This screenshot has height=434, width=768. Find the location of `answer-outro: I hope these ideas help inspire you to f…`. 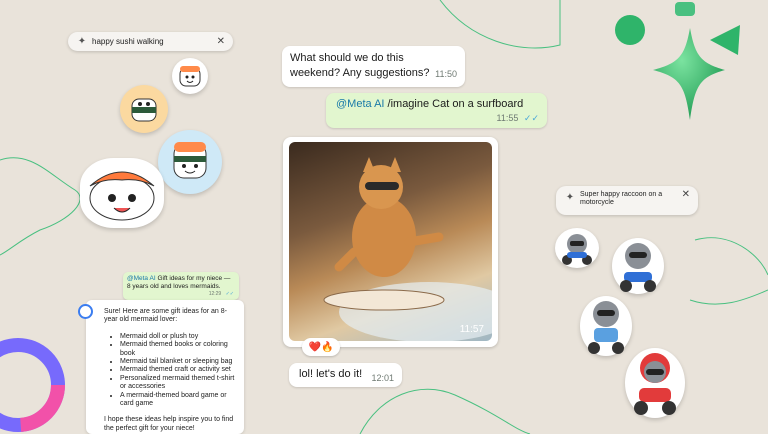

answer-outro: I hope these ideas help inspire you to f… is located at coordinates (169, 424).